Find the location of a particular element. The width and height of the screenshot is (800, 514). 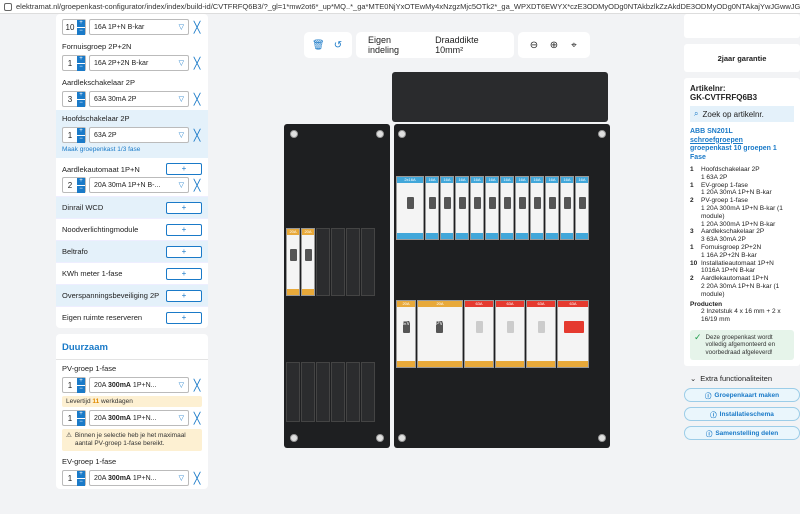

quantity-value: 3 is located at coordinates (70, 99).